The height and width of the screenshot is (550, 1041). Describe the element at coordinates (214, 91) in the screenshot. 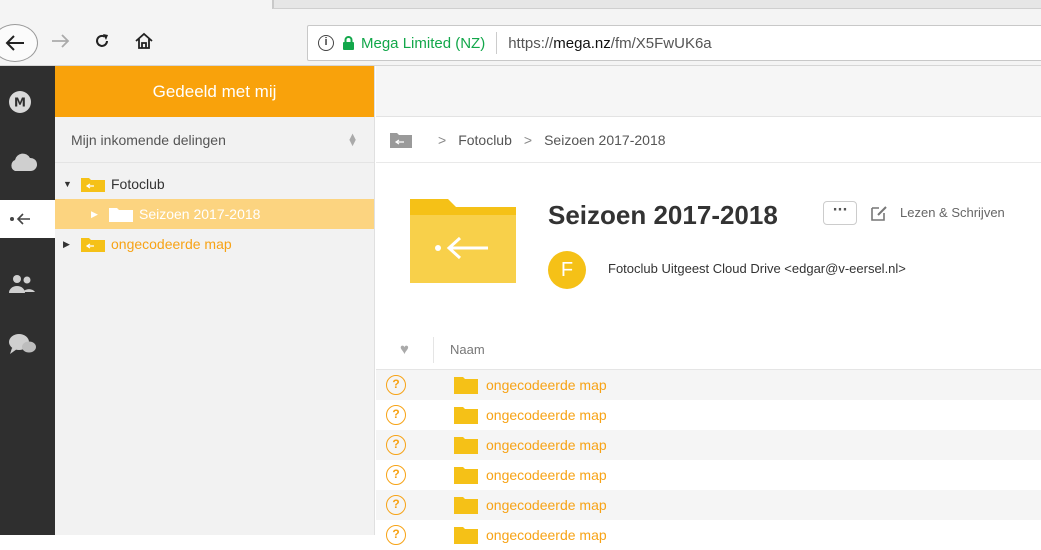

I see `sidebar-header: Gedeeld met mij` at that location.